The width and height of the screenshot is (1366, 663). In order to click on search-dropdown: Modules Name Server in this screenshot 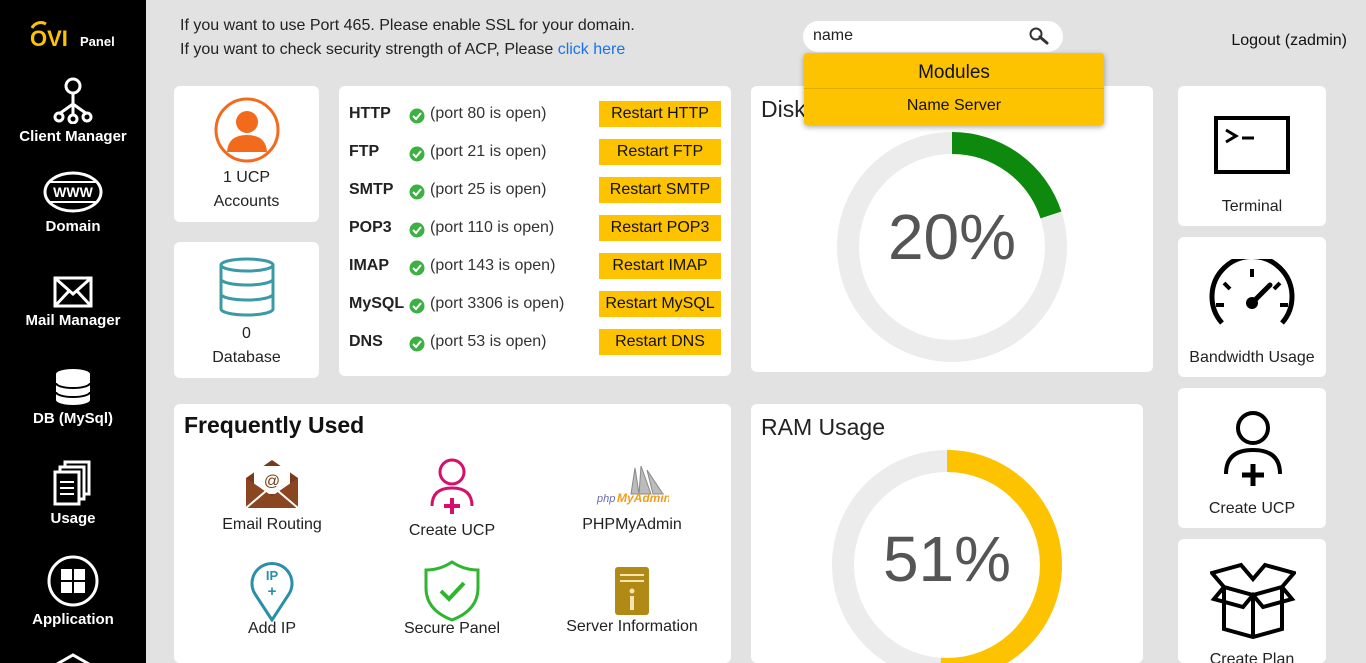, I will do `click(954, 89)`.